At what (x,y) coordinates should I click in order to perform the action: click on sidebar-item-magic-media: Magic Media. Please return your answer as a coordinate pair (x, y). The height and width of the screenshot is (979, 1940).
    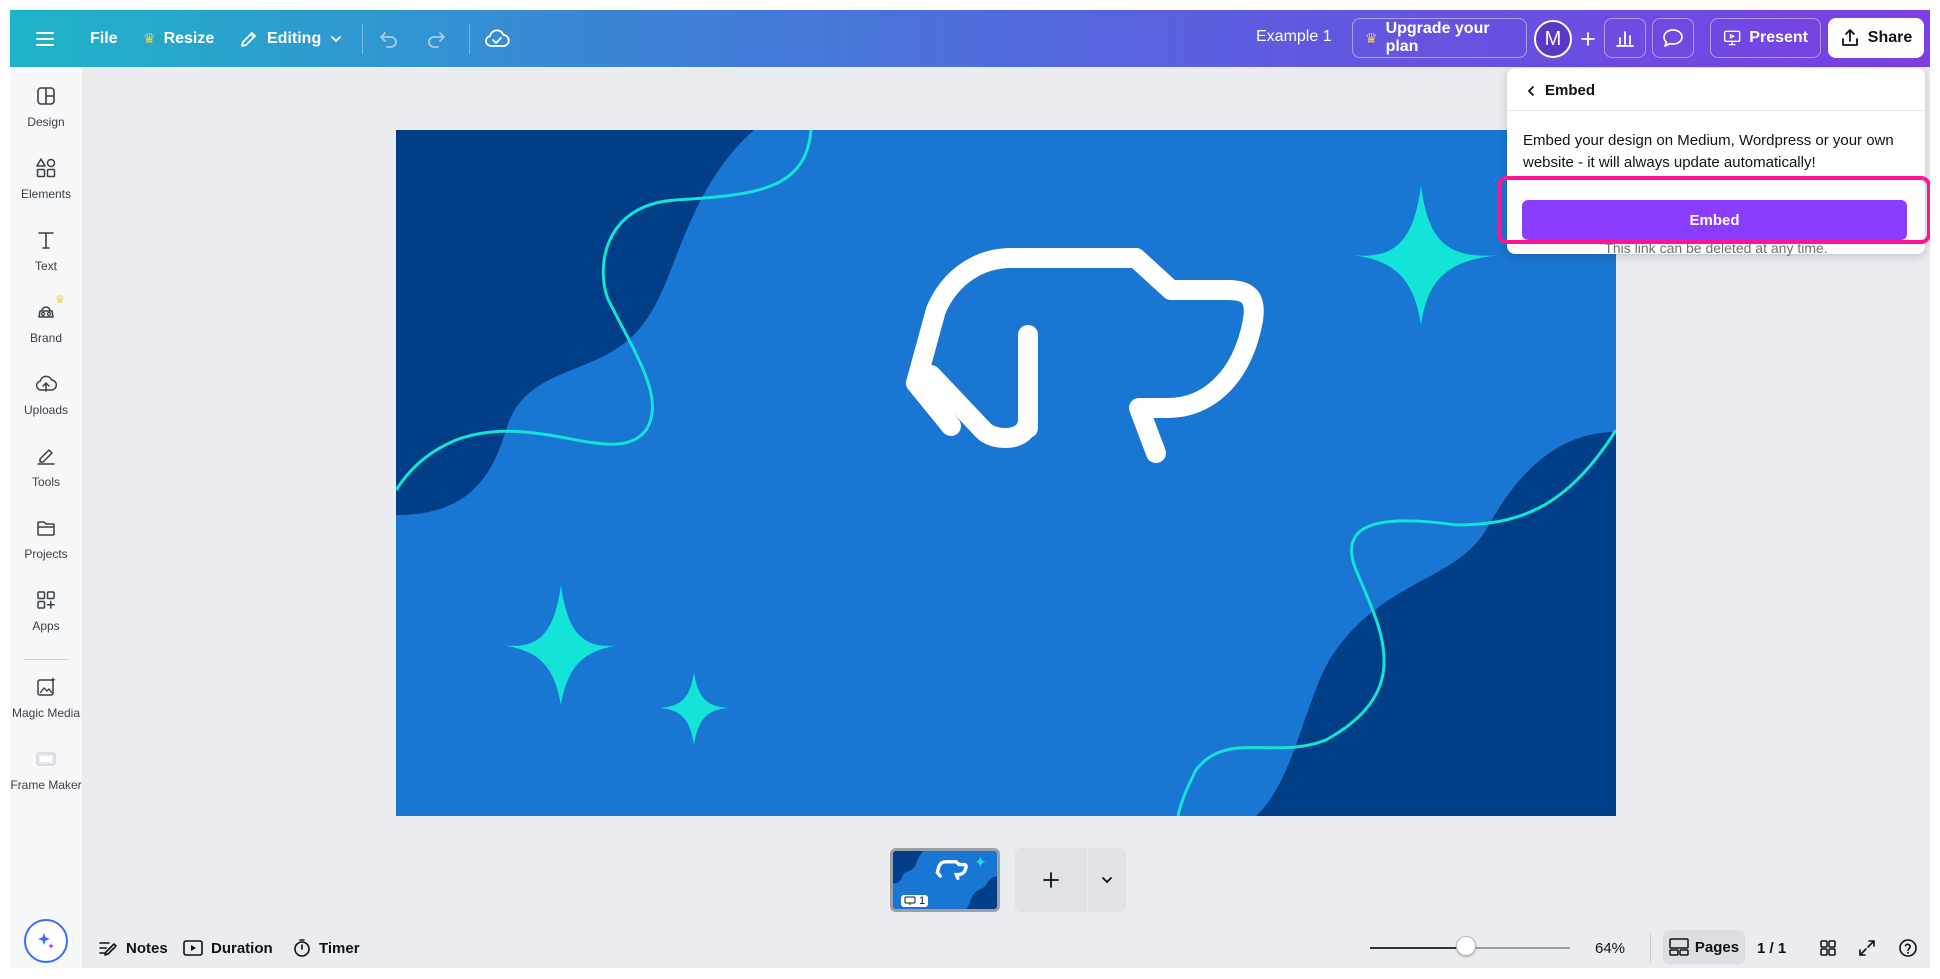
    Looking at the image, I should click on (46, 705).